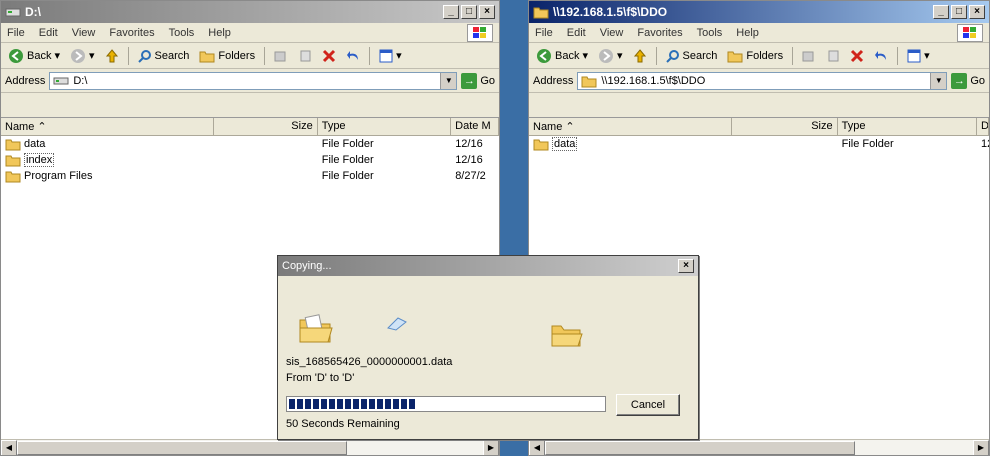  Describe the element at coordinates (80, 80) in the screenshot. I see `address-value: D:\` at that location.